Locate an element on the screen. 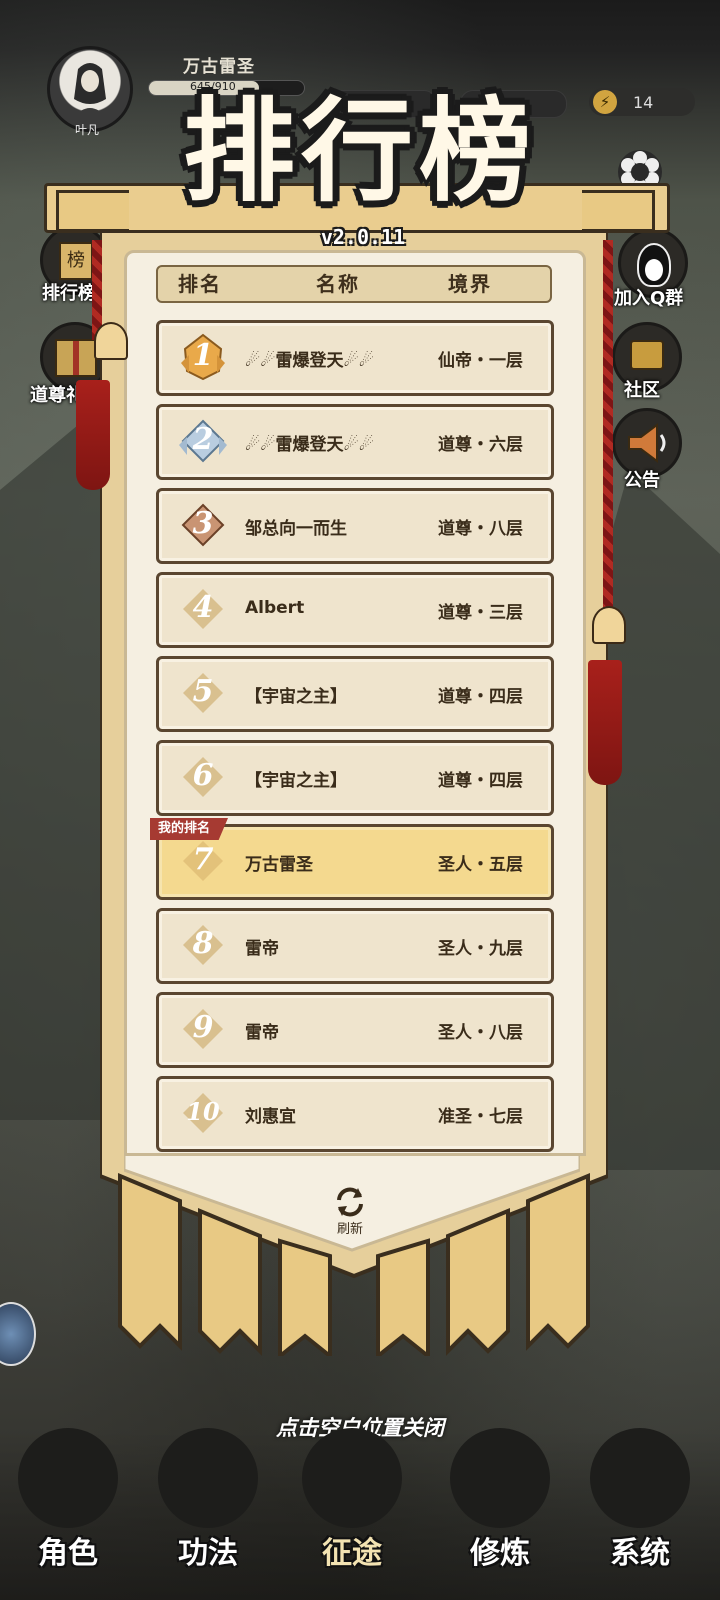 The image size is (720, 1600). leaderboard-row: 3 邹总向一而生 道尊・八层 is located at coordinates (355, 526).